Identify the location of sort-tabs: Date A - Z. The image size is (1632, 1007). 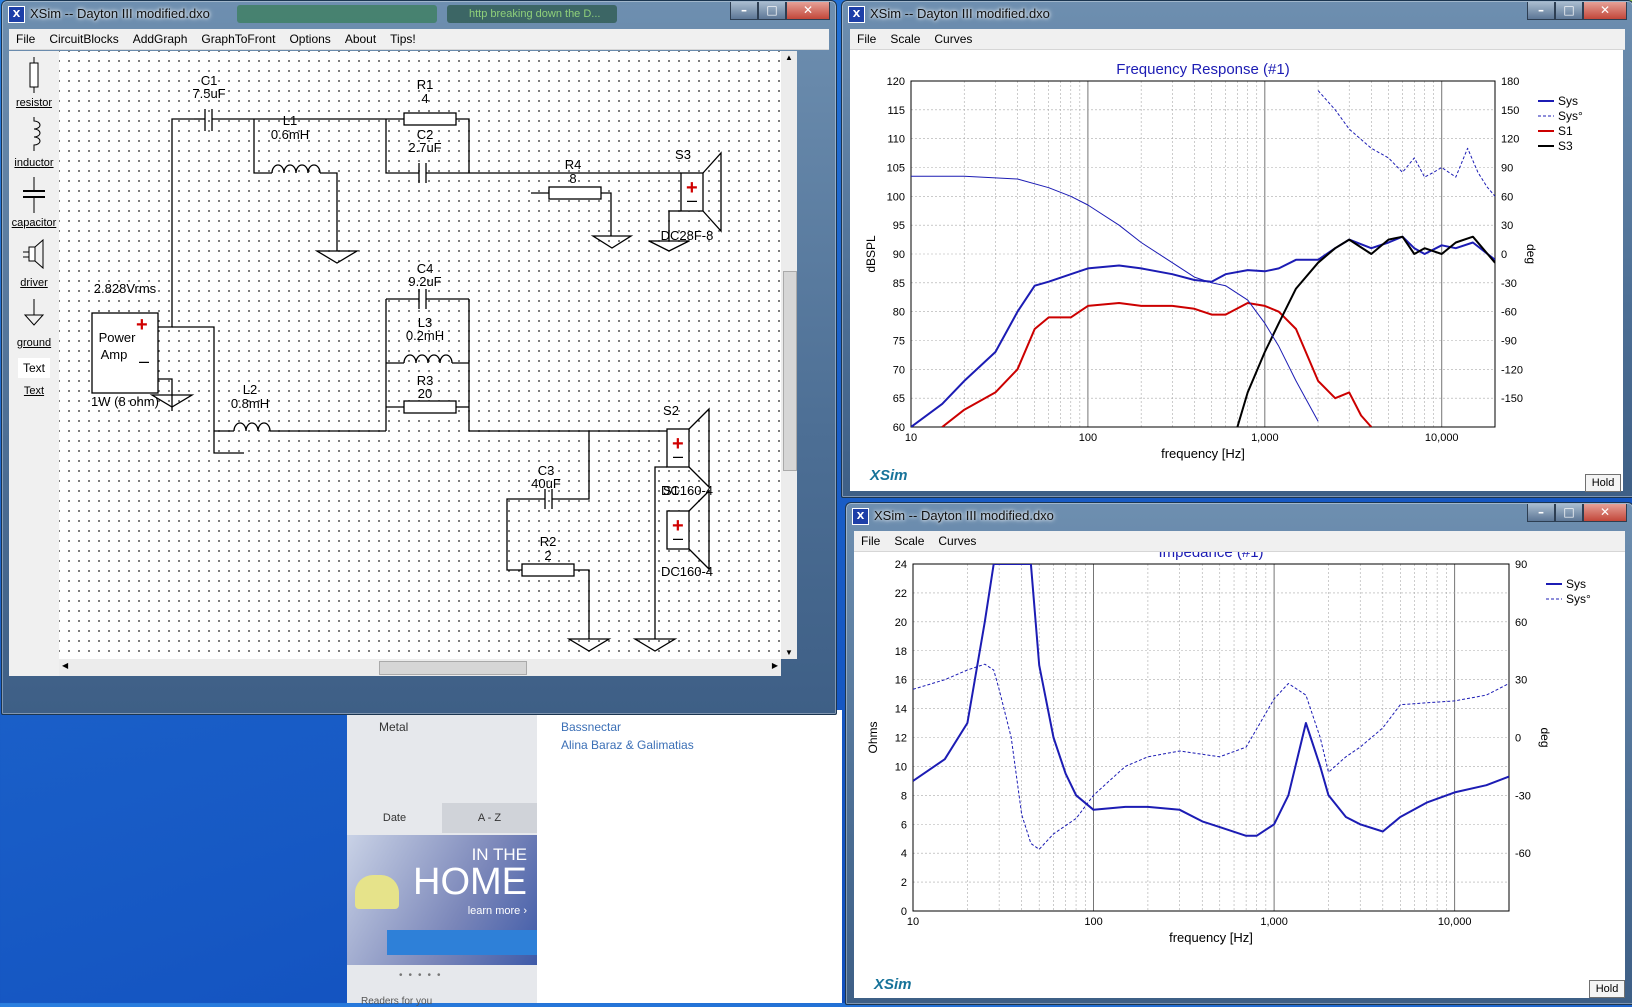
(442, 818).